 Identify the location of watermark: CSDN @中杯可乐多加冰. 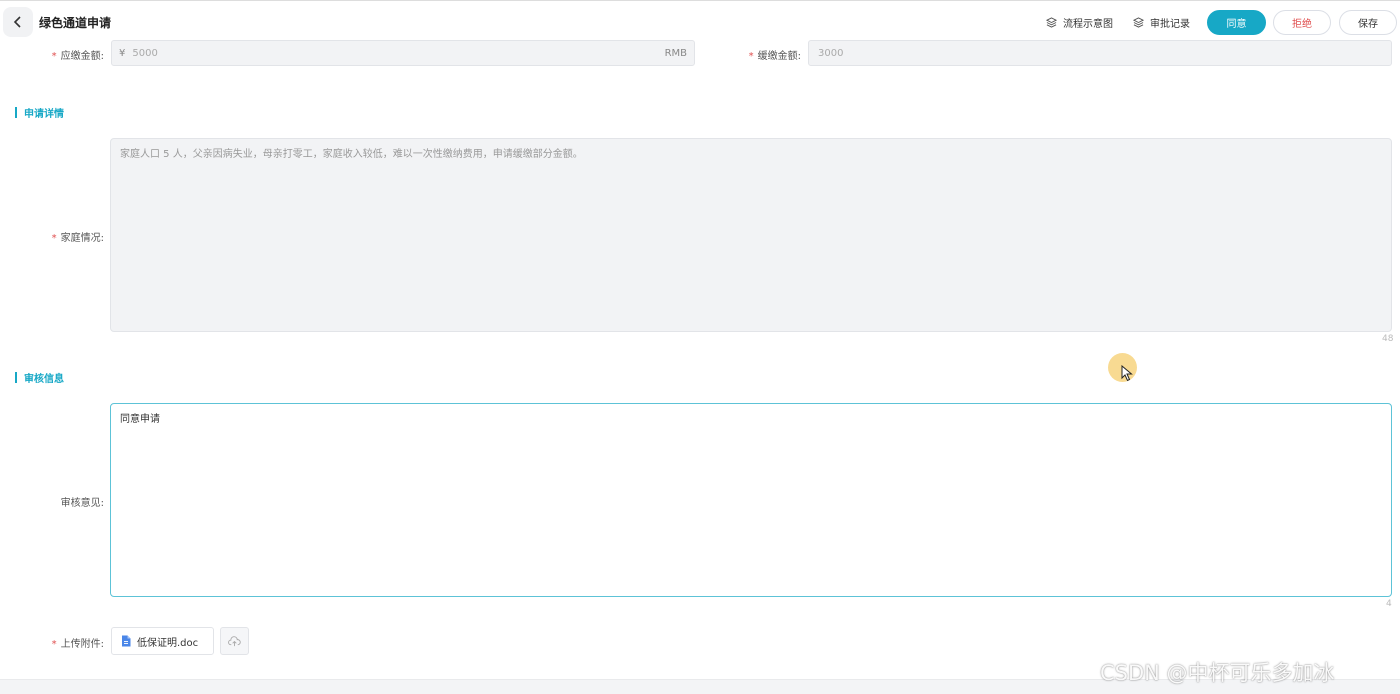
(1217, 673).